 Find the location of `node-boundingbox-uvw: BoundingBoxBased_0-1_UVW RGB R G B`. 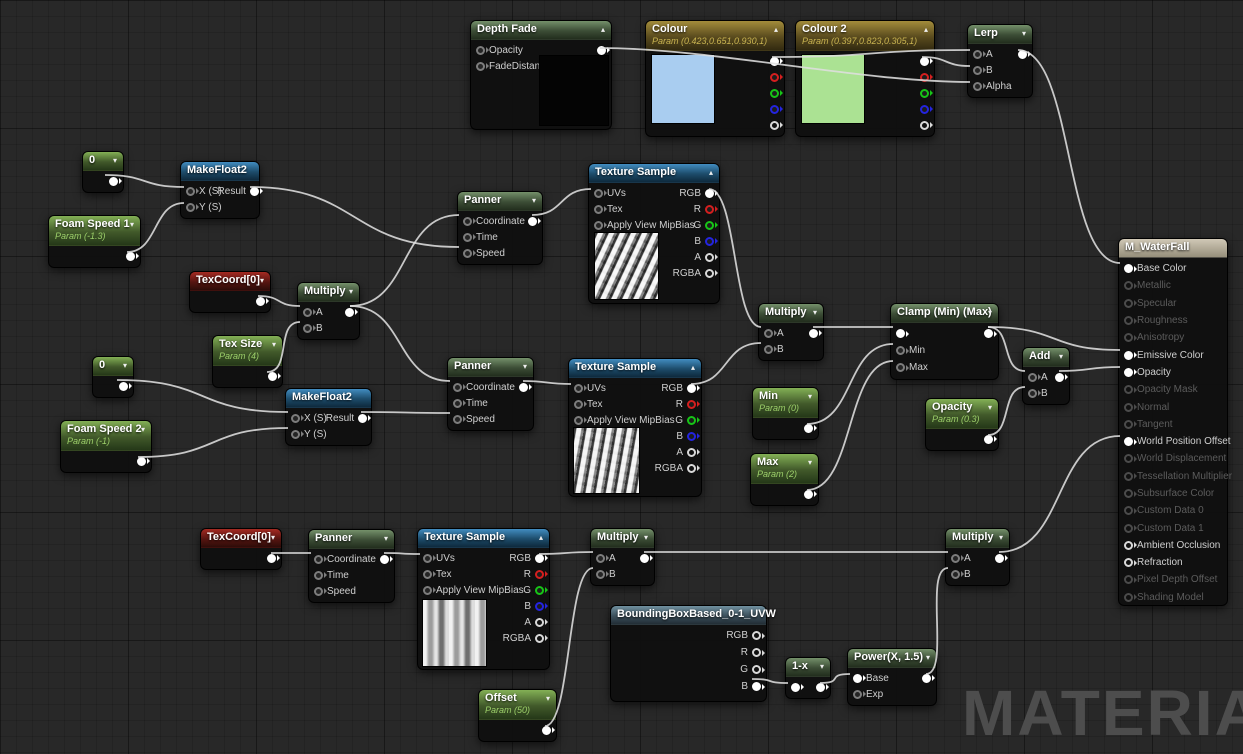

node-boundingbox-uvw: BoundingBoxBased_0-1_UVW RGB R G B is located at coordinates (693, 653).